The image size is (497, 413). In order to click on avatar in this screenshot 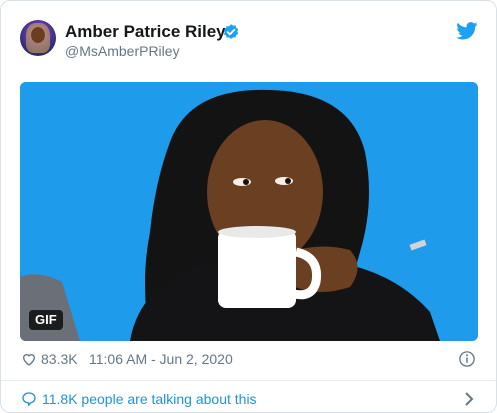, I will do `click(38, 38)`.